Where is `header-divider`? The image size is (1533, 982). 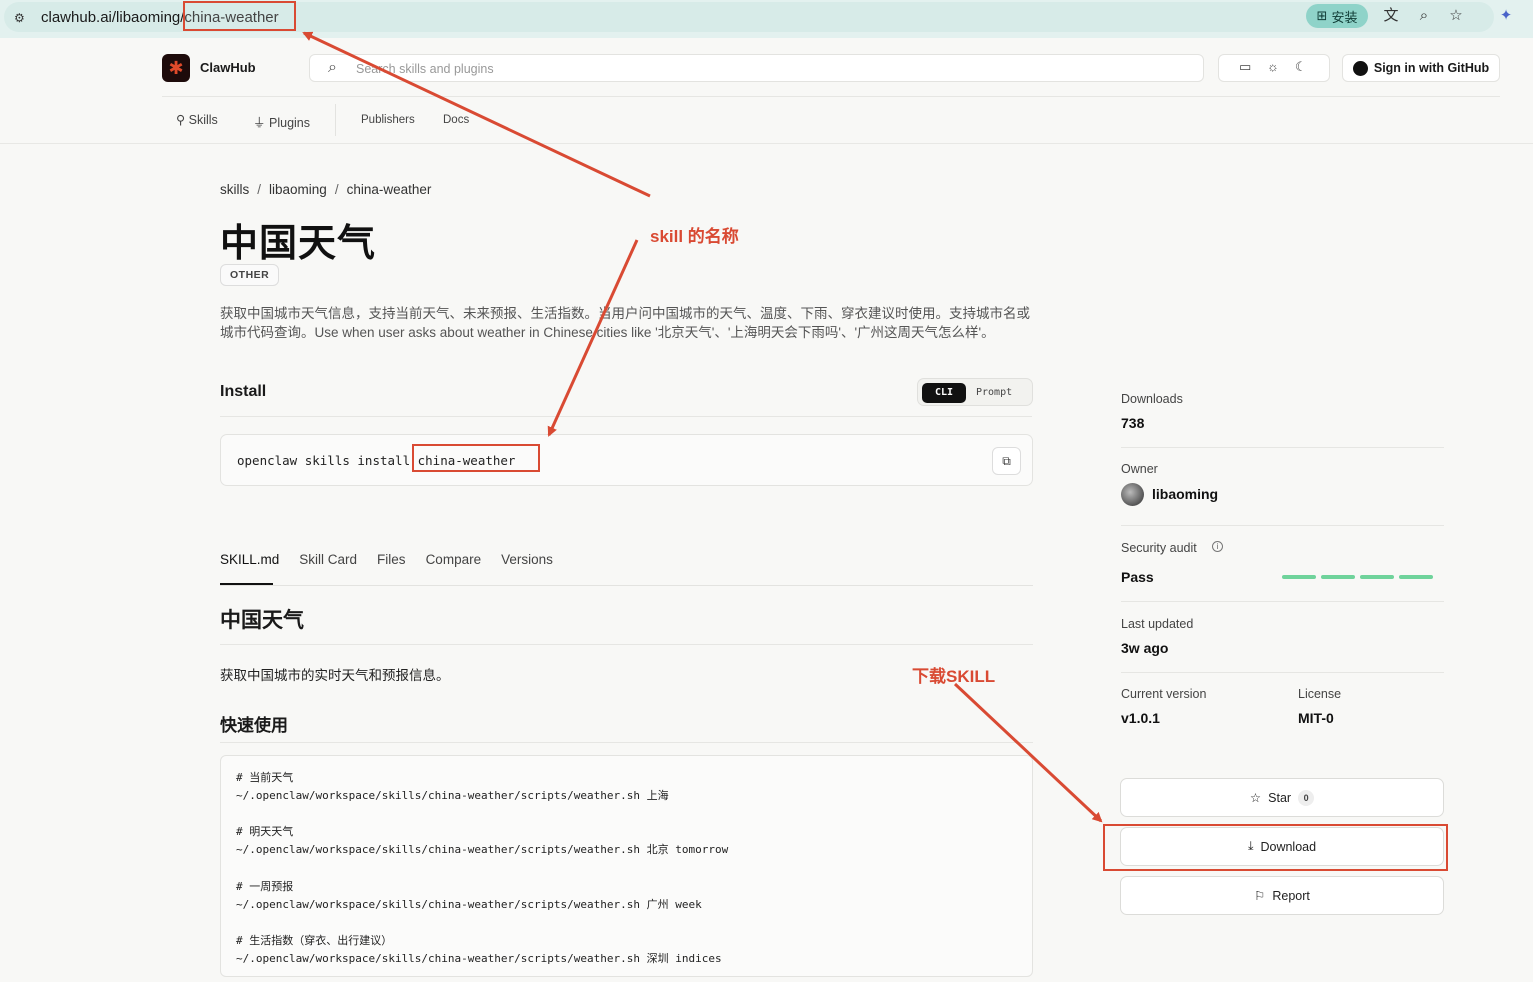
header-divider is located at coordinates (831, 96).